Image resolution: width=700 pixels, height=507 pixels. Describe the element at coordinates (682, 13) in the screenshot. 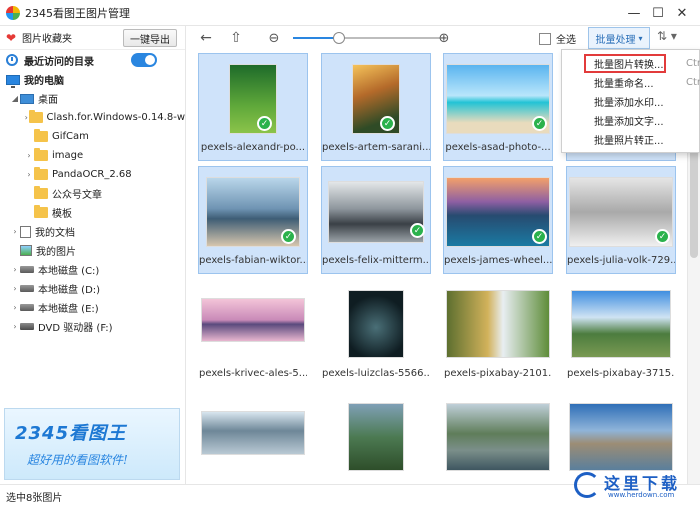

I see `close-button: ✕` at that location.